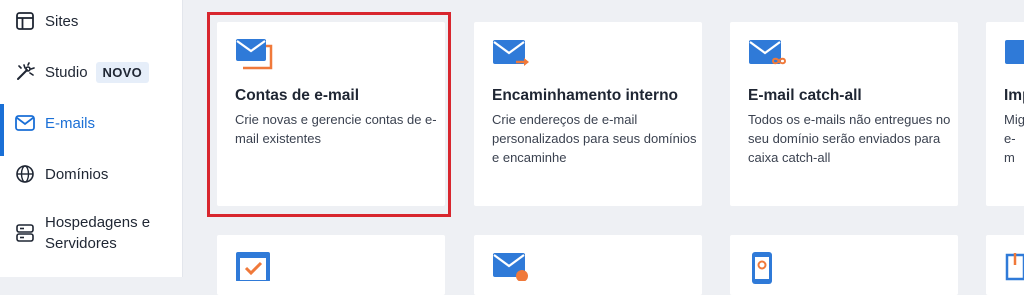 The height and width of the screenshot is (295, 1024). What do you see at coordinates (25, 21) in the screenshot?
I see `layout-icon` at bounding box center [25, 21].